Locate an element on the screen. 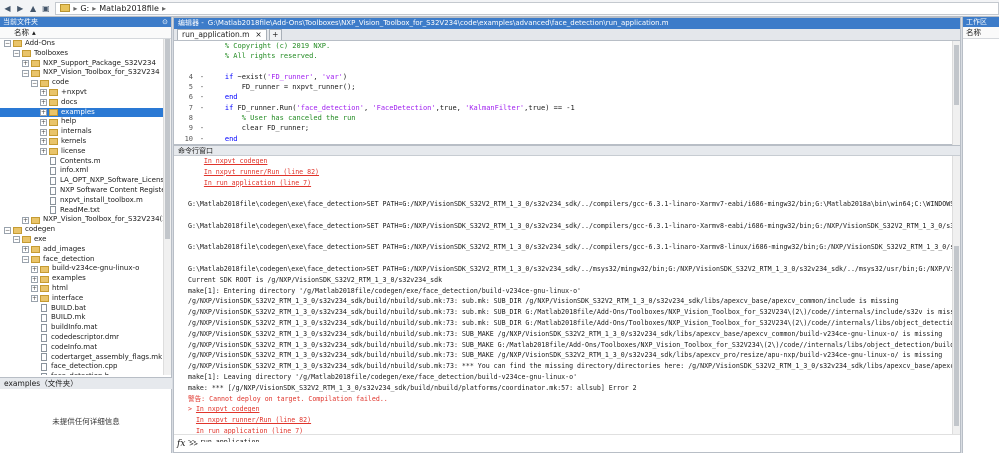 The height and width of the screenshot is (453, 999). tree-folder-item: − code is located at coordinates (81, 83).